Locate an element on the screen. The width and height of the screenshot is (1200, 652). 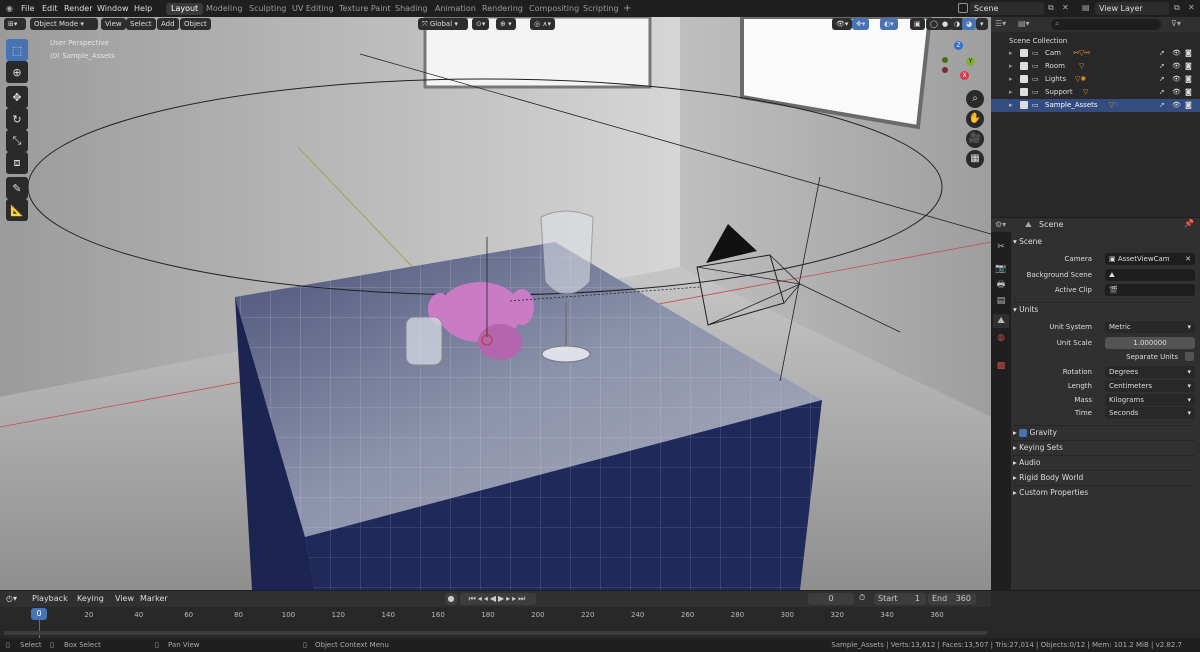
mode-selector: Object Mode ▾ is located at coordinates (64, 24).